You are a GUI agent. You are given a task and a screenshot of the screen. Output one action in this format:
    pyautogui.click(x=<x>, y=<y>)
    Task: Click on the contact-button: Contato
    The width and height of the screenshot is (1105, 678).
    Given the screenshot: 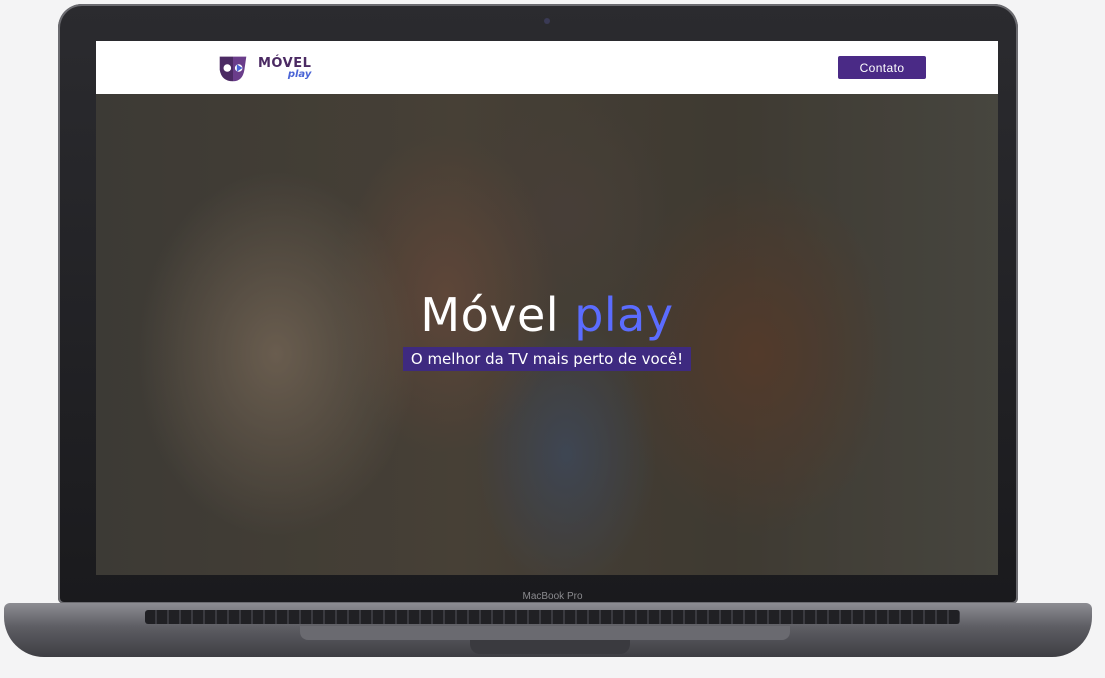 What is the action you would take?
    pyautogui.click(x=882, y=67)
    